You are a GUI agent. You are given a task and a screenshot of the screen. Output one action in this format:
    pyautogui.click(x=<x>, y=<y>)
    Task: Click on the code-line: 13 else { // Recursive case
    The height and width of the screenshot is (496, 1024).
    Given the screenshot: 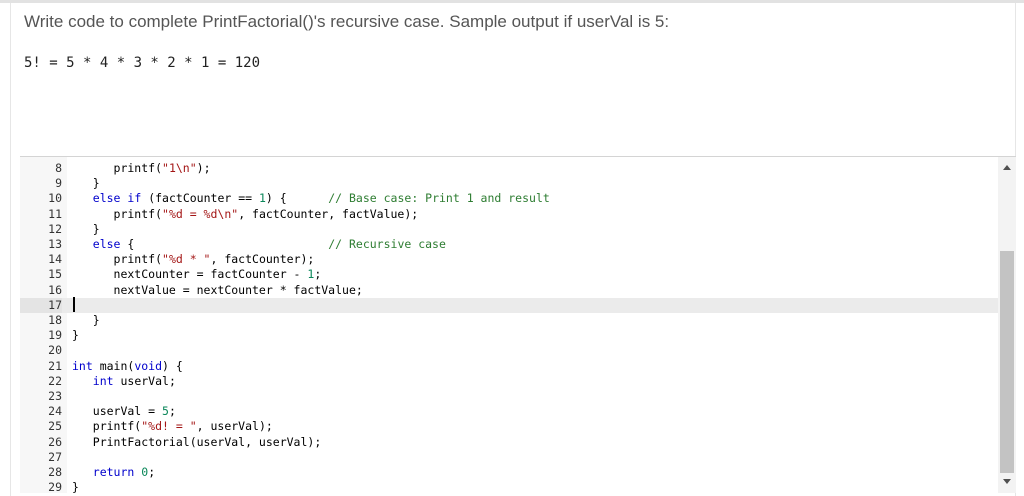 What is the action you would take?
    pyautogui.click(x=509, y=244)
    